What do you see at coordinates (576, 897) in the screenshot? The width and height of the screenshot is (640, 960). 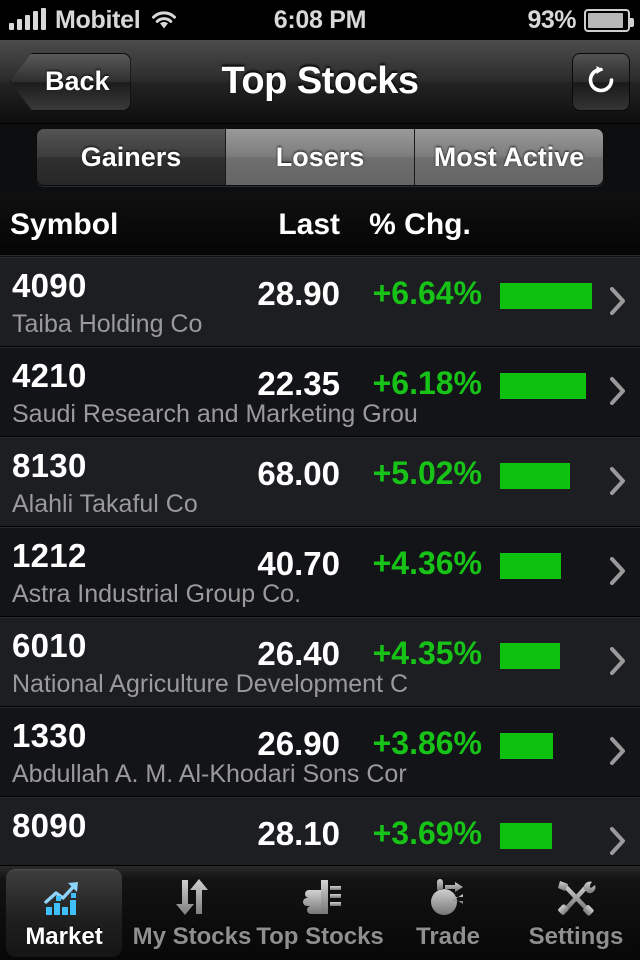 I see `tools-icon` at bounding box center [576, 897].